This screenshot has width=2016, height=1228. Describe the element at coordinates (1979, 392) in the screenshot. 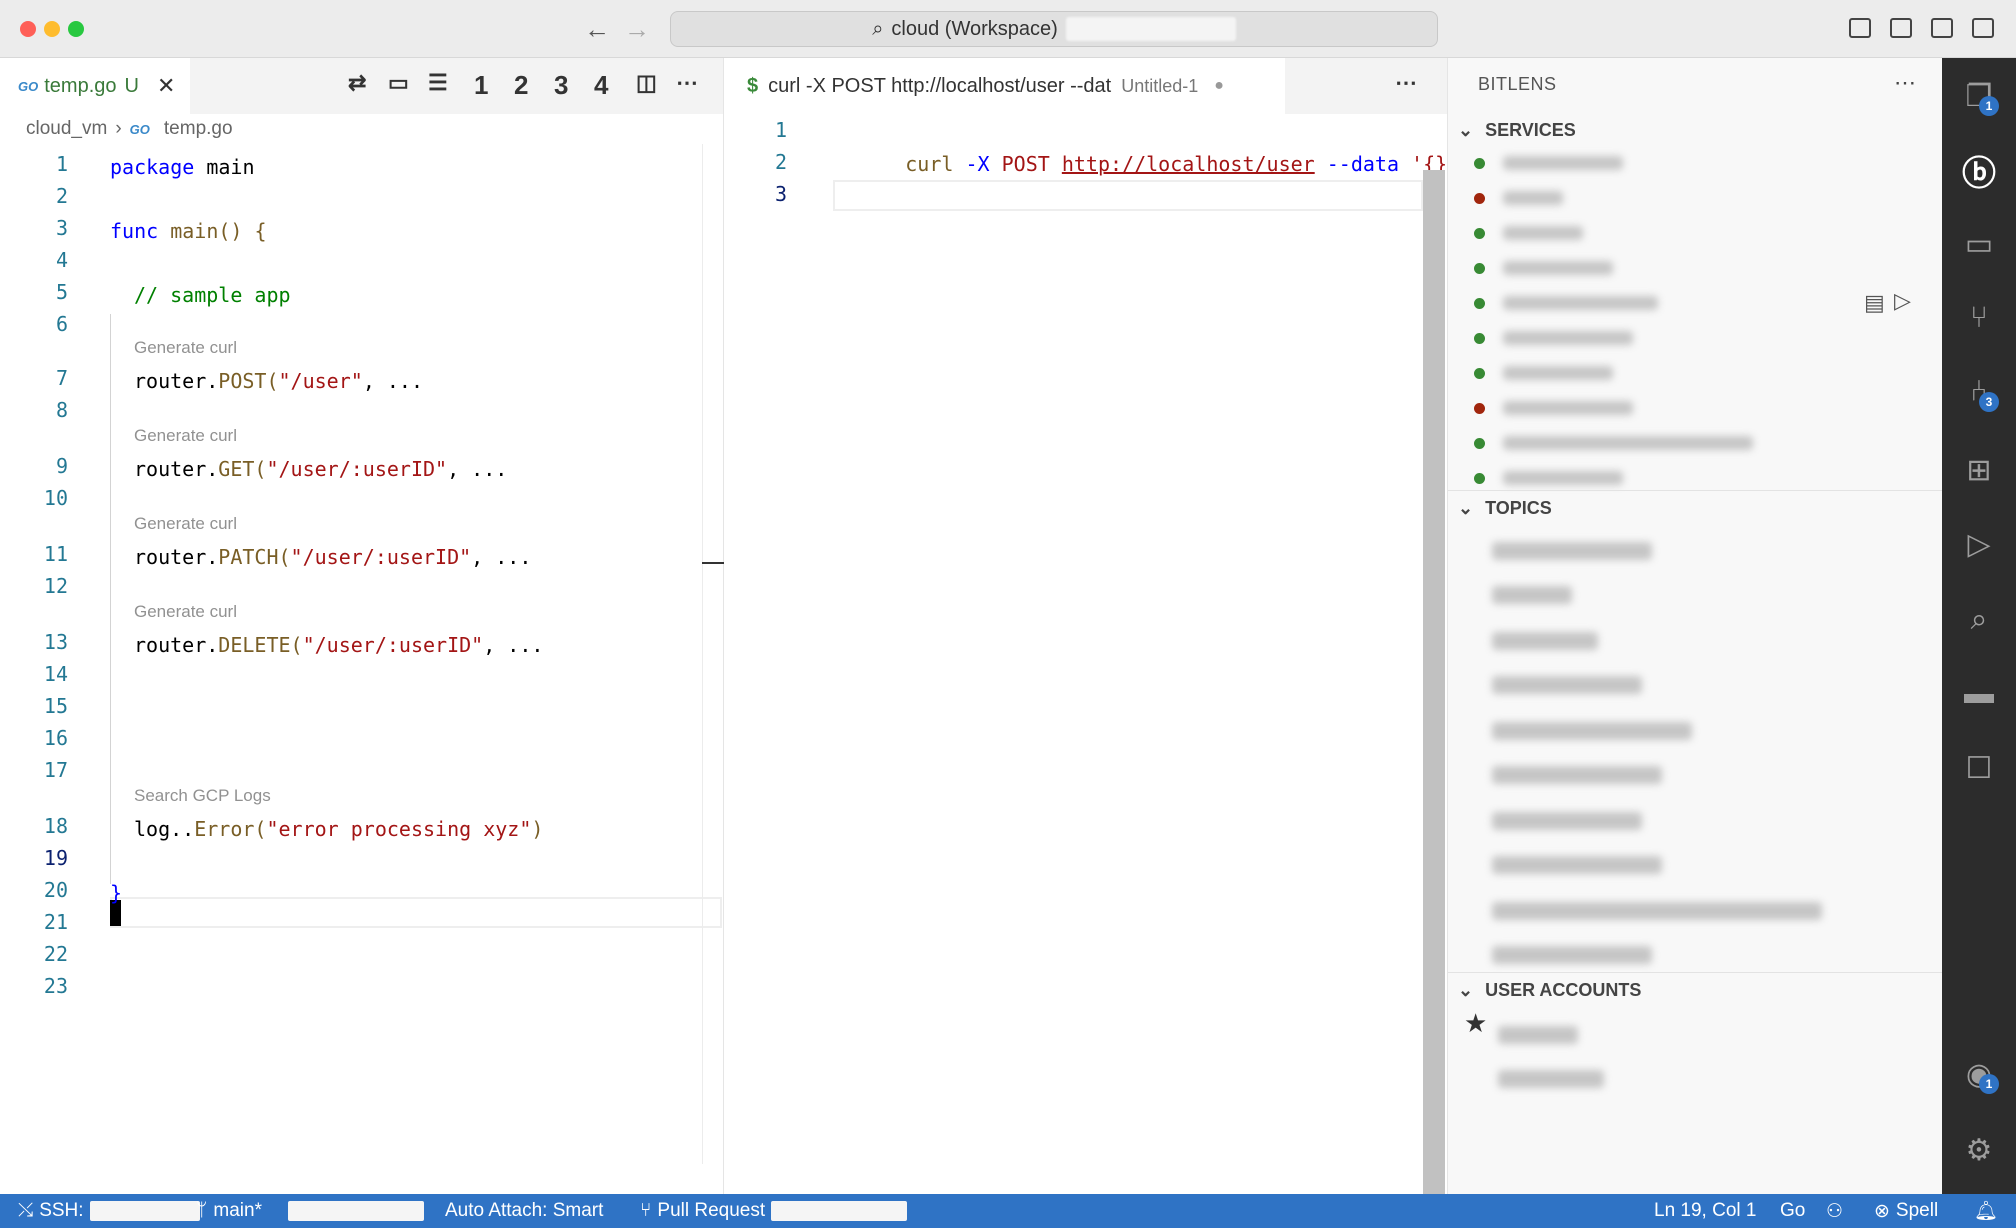

I see `source-control-icon: ⑃ 3` at that location.